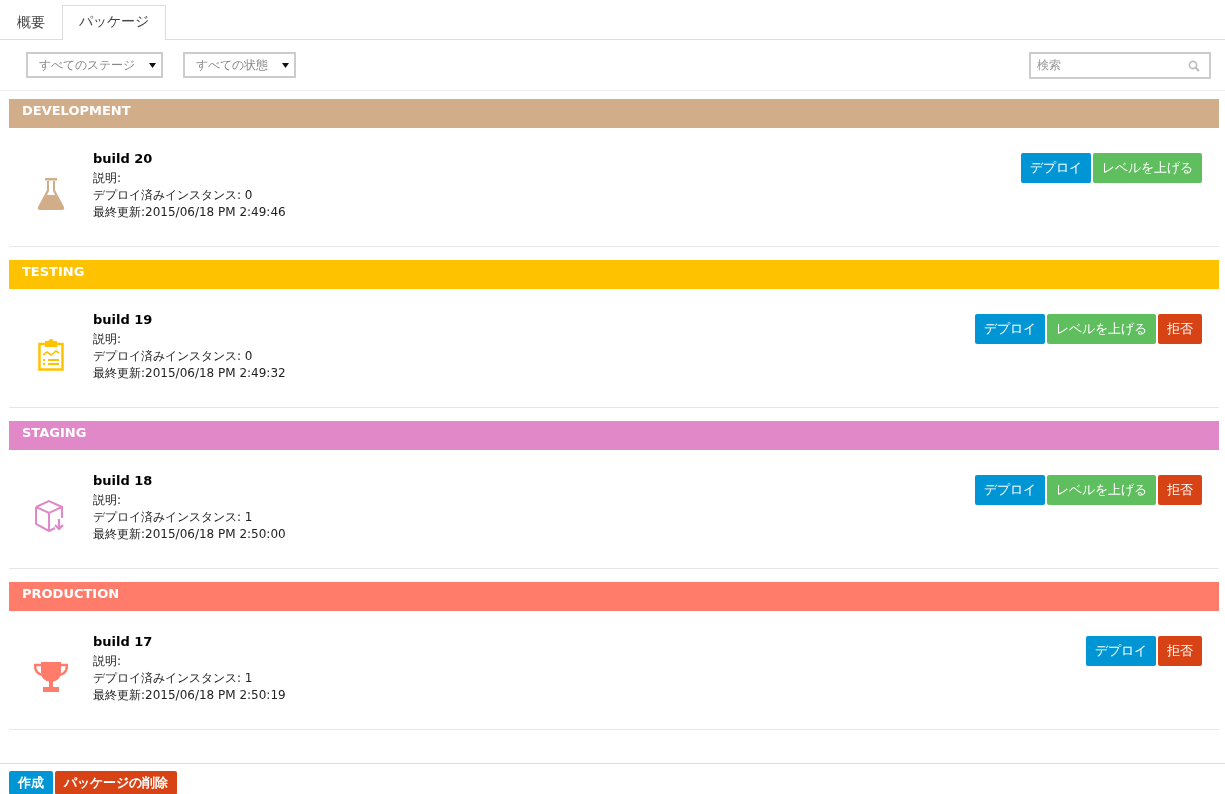 The width and height of the screenshot is (1225, 794). I want to click on flask-icon, so click(51, 194).